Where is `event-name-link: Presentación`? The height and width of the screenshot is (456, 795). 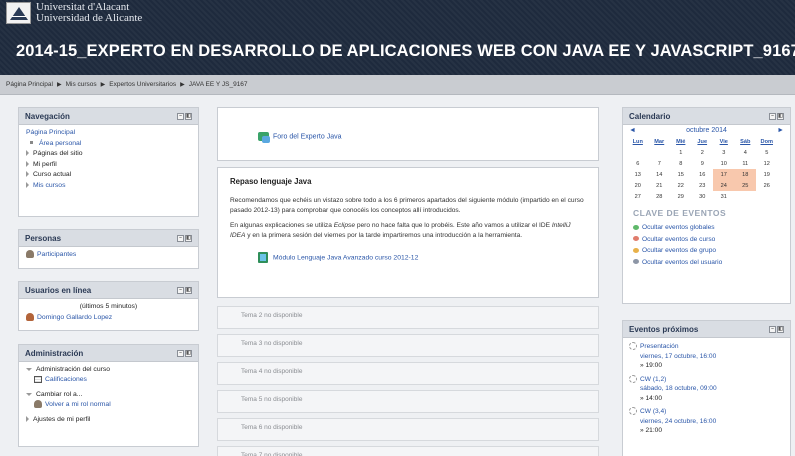 event-name-link: Presentación is located at coordinates (659, 346).